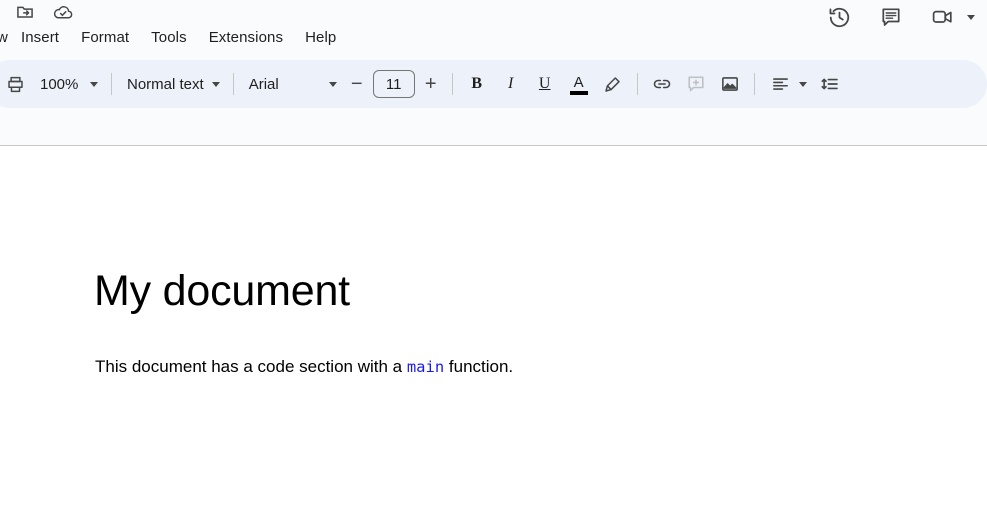  Describe the element at coordinates (292, 84) in the screenshot. I see `font-family-dropdown: Arial` at that location.